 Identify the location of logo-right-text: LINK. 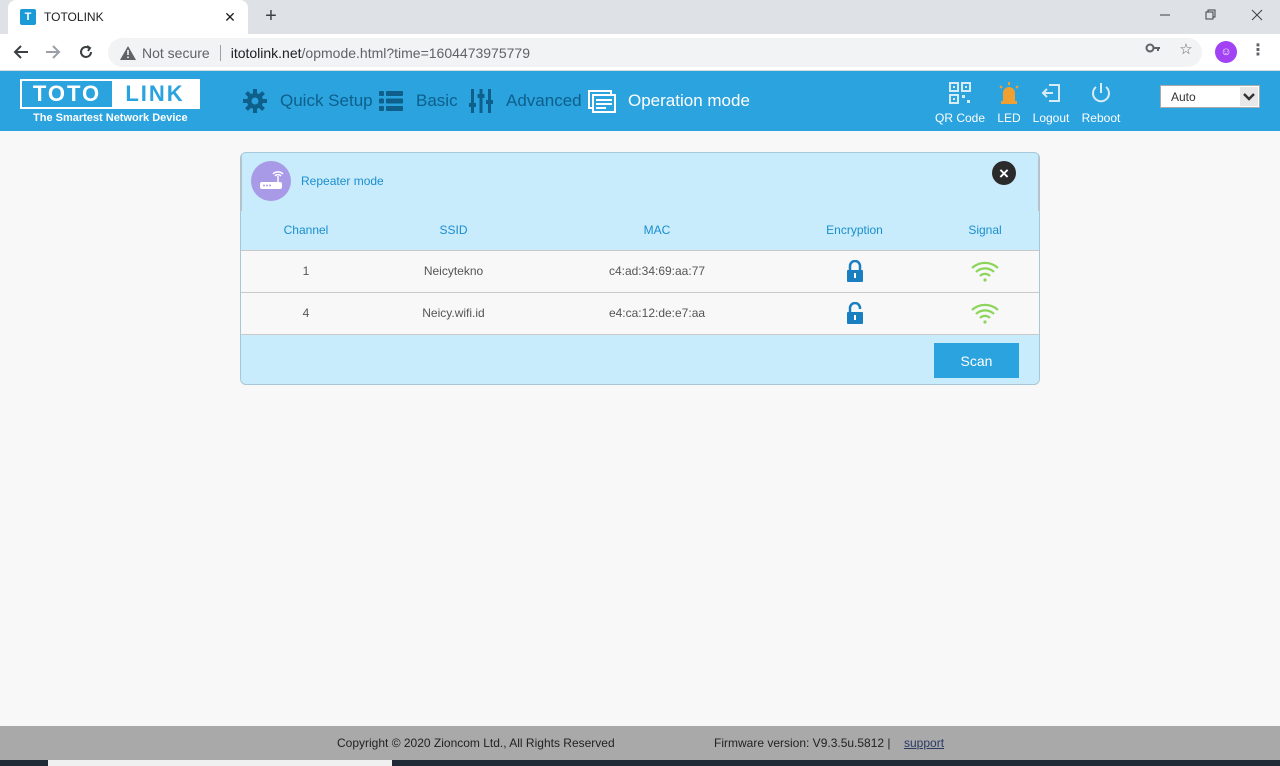
(155, 94).